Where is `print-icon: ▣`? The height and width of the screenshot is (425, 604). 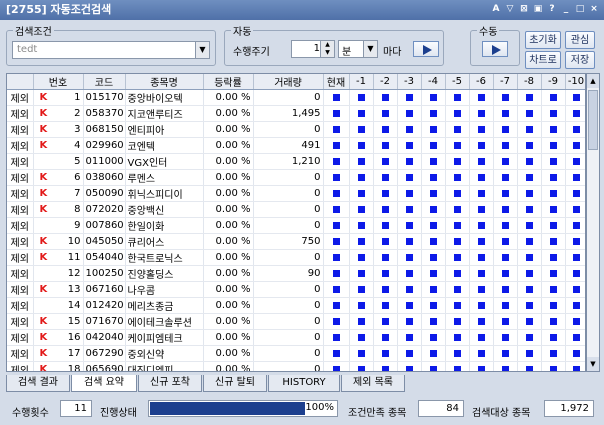
print-icon: ▣ is located at coordinates (538, 9).